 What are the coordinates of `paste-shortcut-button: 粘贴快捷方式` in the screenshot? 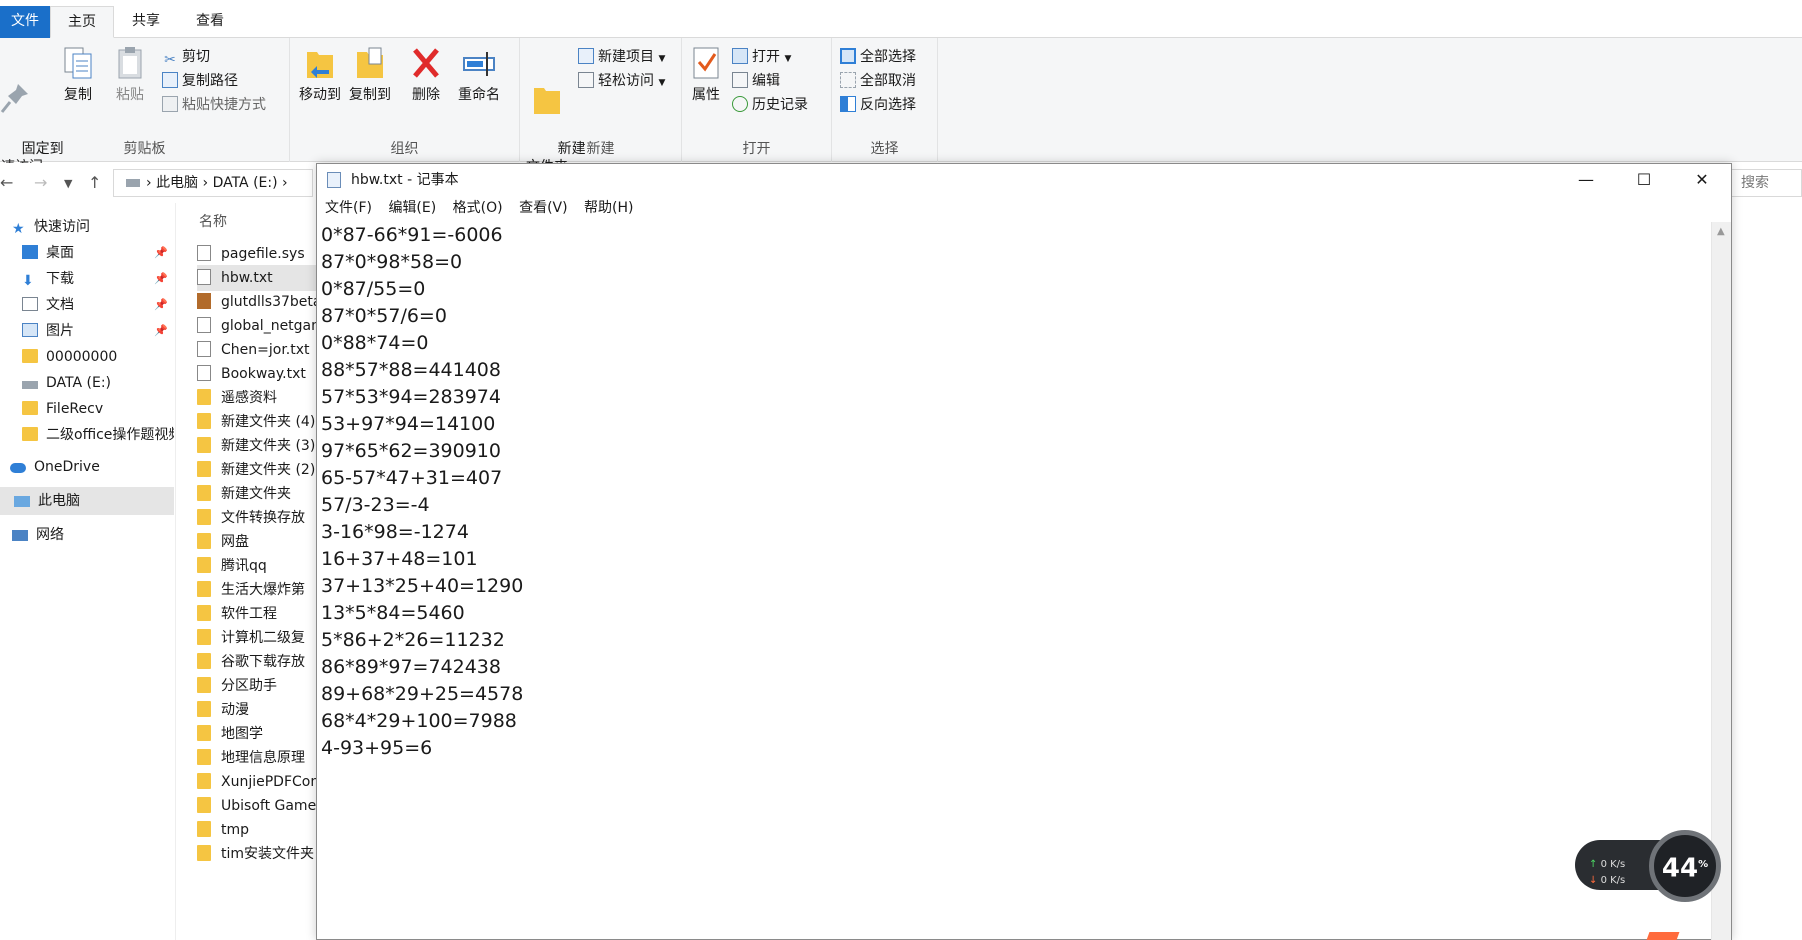 It's located at (214, 105).